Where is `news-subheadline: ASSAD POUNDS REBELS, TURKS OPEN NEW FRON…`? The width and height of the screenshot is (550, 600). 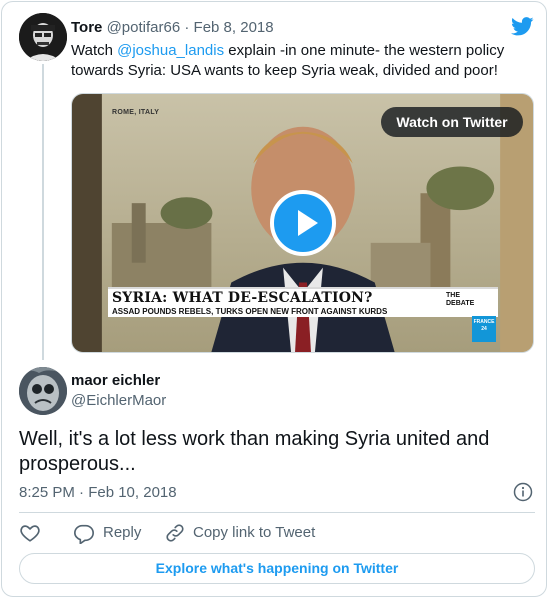
news-subheadline: ASSAD POUNDS REBELS, TURKS OPEN NEW FRON… is located at coordinates (250, 311).